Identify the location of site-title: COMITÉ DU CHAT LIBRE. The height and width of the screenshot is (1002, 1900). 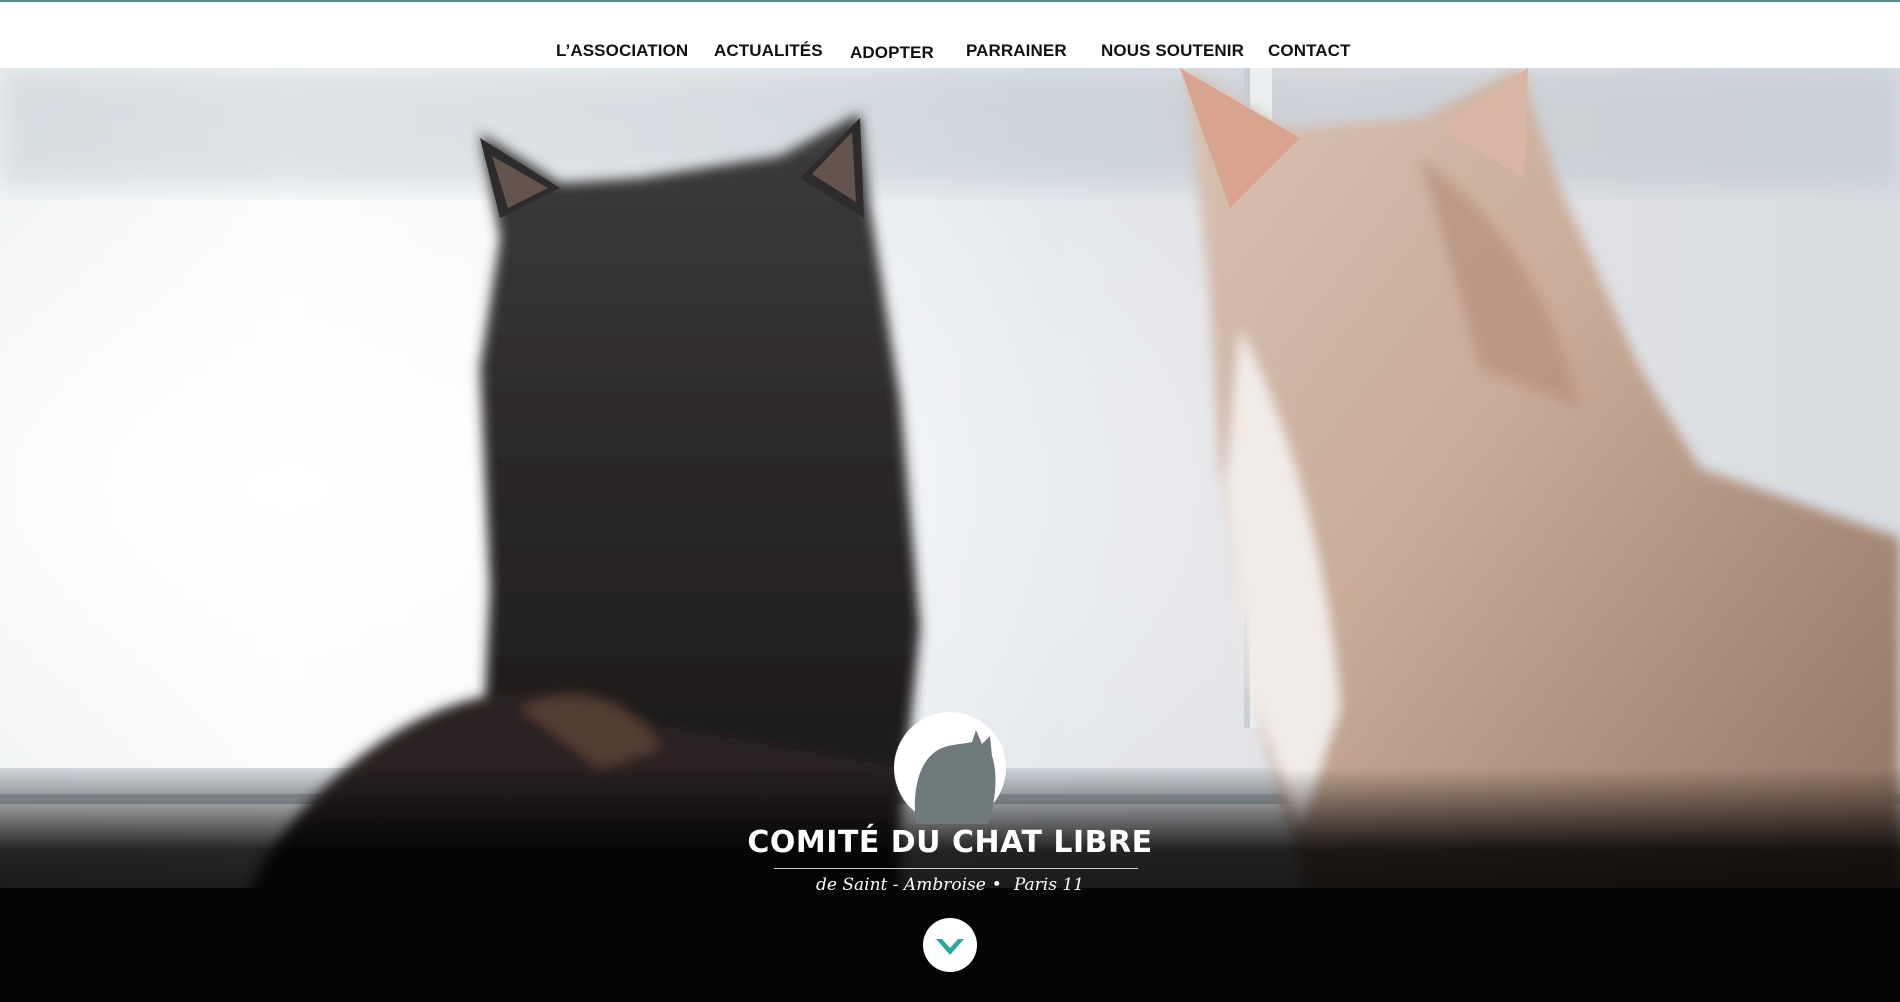
(950, 842).